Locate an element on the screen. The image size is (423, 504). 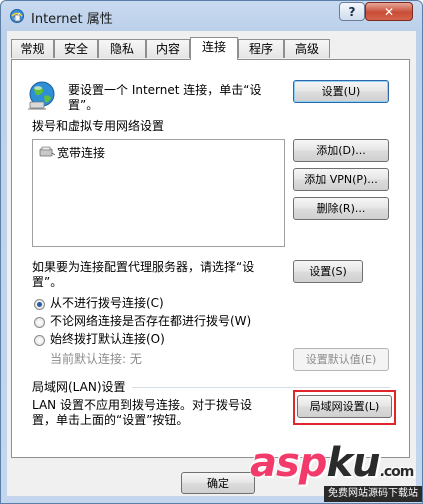
tab-advanced: 高级 is located at coordinates (307, 48).